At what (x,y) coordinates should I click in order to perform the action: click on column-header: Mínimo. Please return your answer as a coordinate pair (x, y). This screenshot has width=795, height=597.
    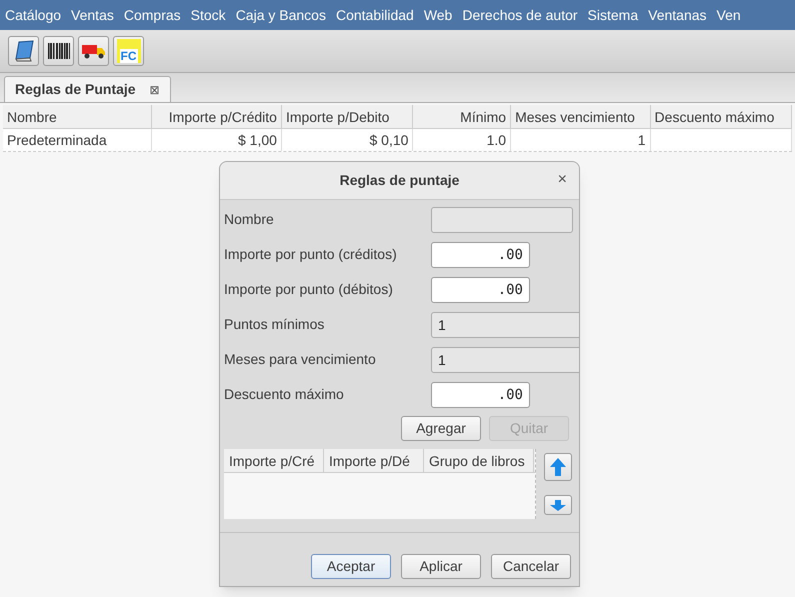
    Looking at the image, I should click on (462, 116).